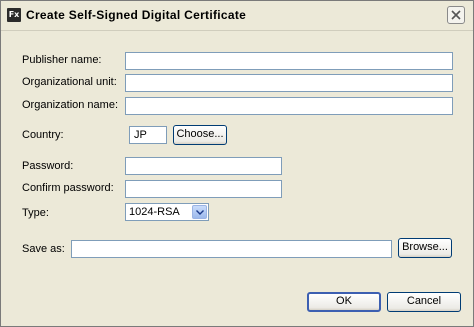  Describe the element at coordinates (289, 83) in the screenshot. I see `organizational-unit-input` at that location.